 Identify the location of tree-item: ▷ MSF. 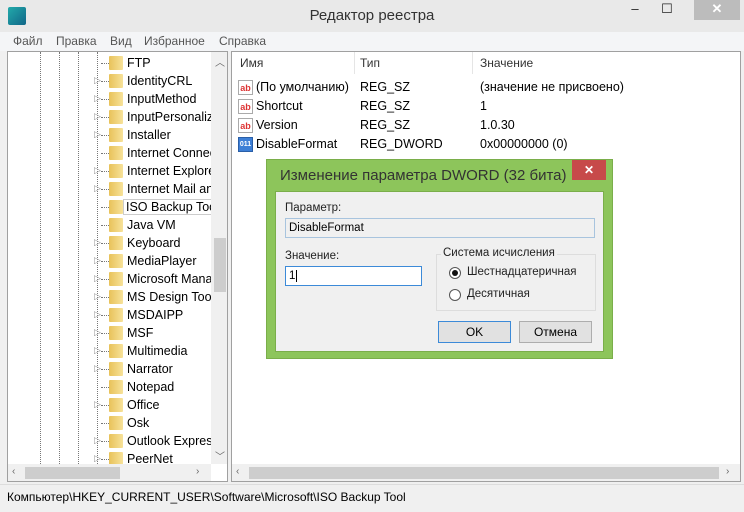
(110, 333).